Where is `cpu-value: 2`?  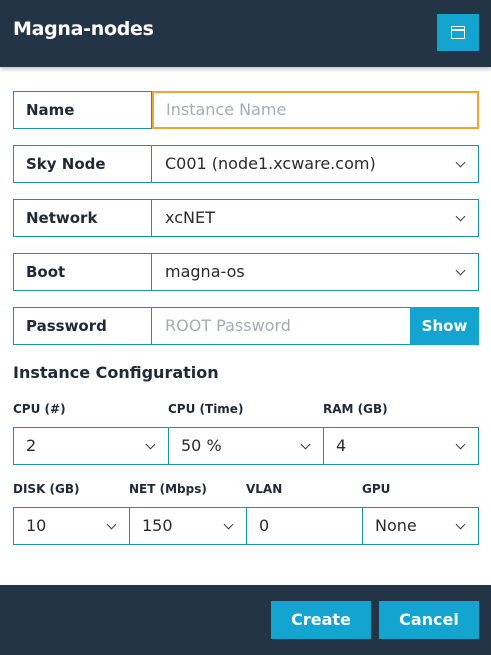 cpu-value: 2 is located at coordinates (31, 445).